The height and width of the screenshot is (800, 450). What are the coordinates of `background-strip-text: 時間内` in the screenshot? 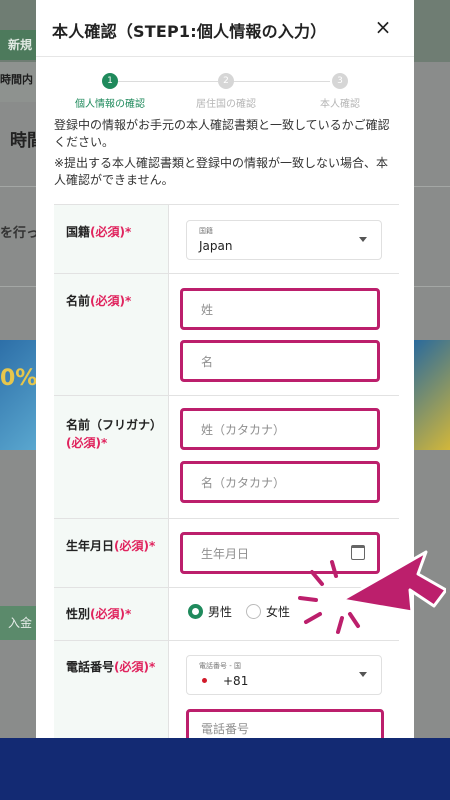 It's located at (20, 82).